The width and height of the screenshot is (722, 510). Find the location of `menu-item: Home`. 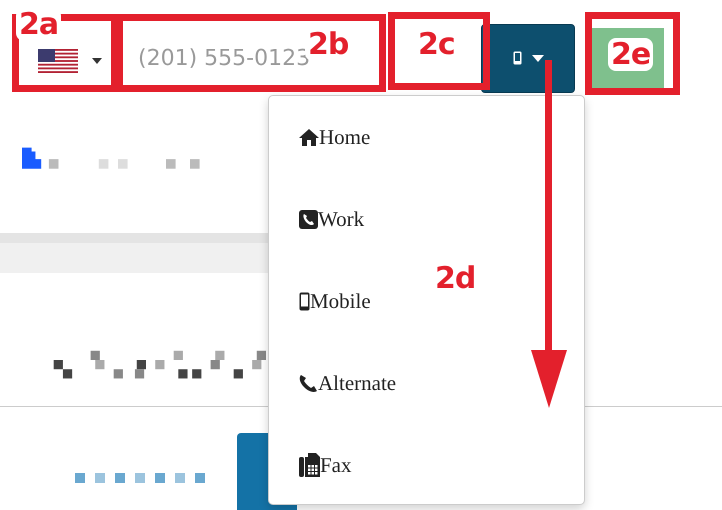

menu-item: Home is located at coordinates (319, 137).